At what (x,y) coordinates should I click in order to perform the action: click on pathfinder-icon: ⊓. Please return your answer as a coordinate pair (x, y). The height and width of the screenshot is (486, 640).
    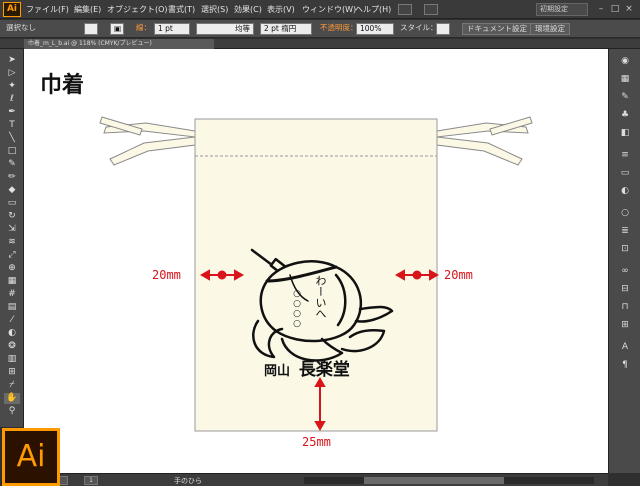
    Looking at the image, I should click on (625, 307).